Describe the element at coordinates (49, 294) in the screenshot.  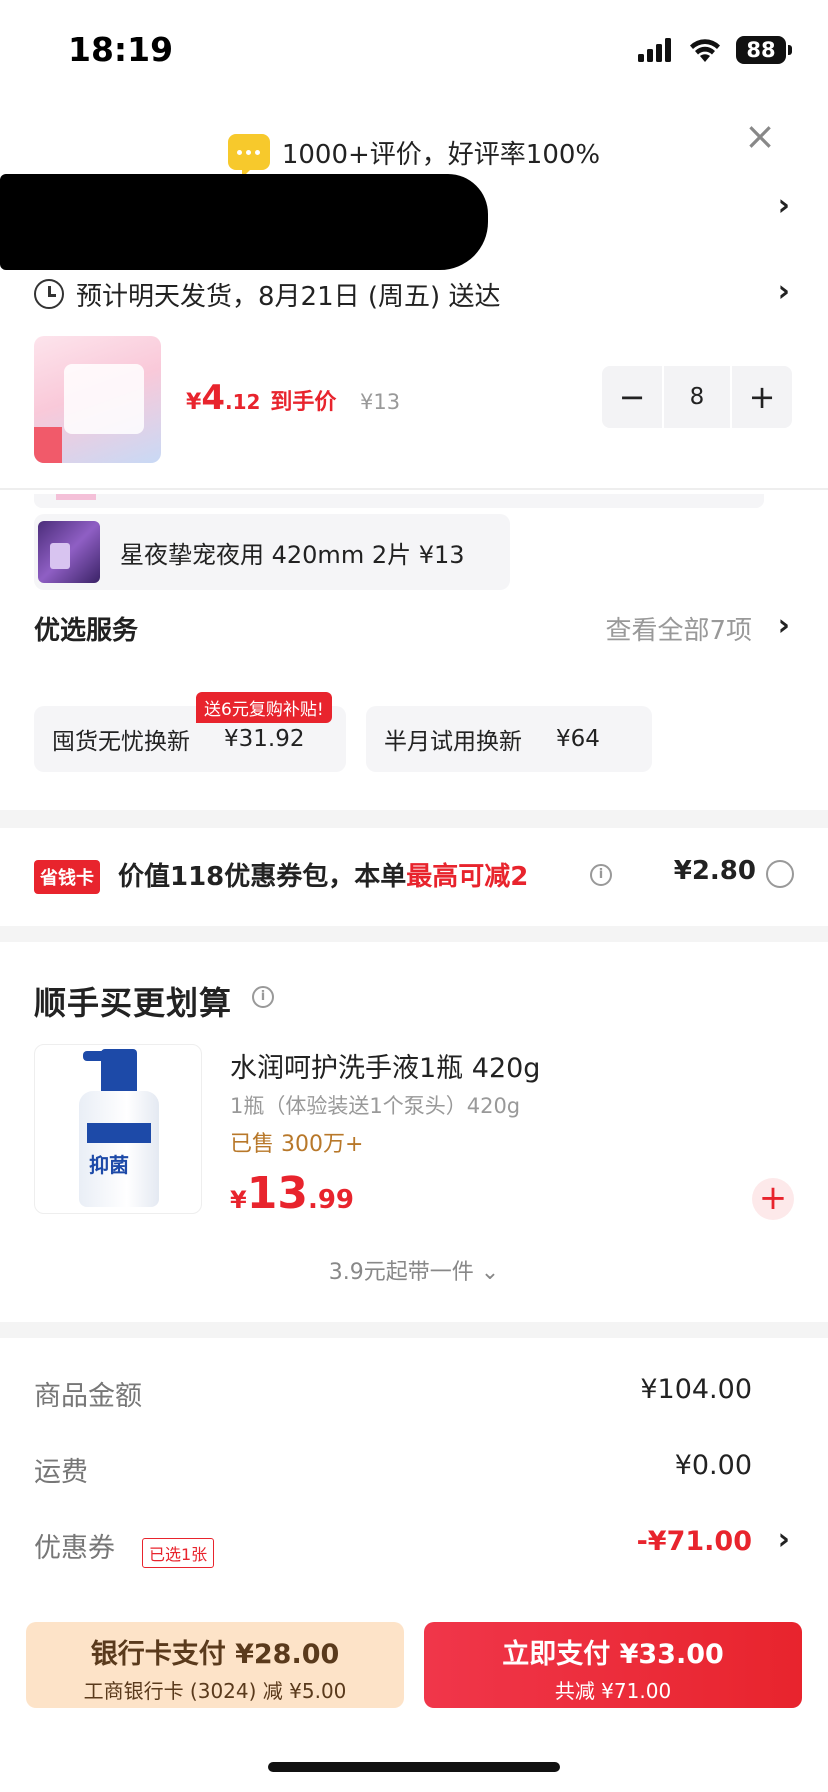
I see `clock-icon` at that location.